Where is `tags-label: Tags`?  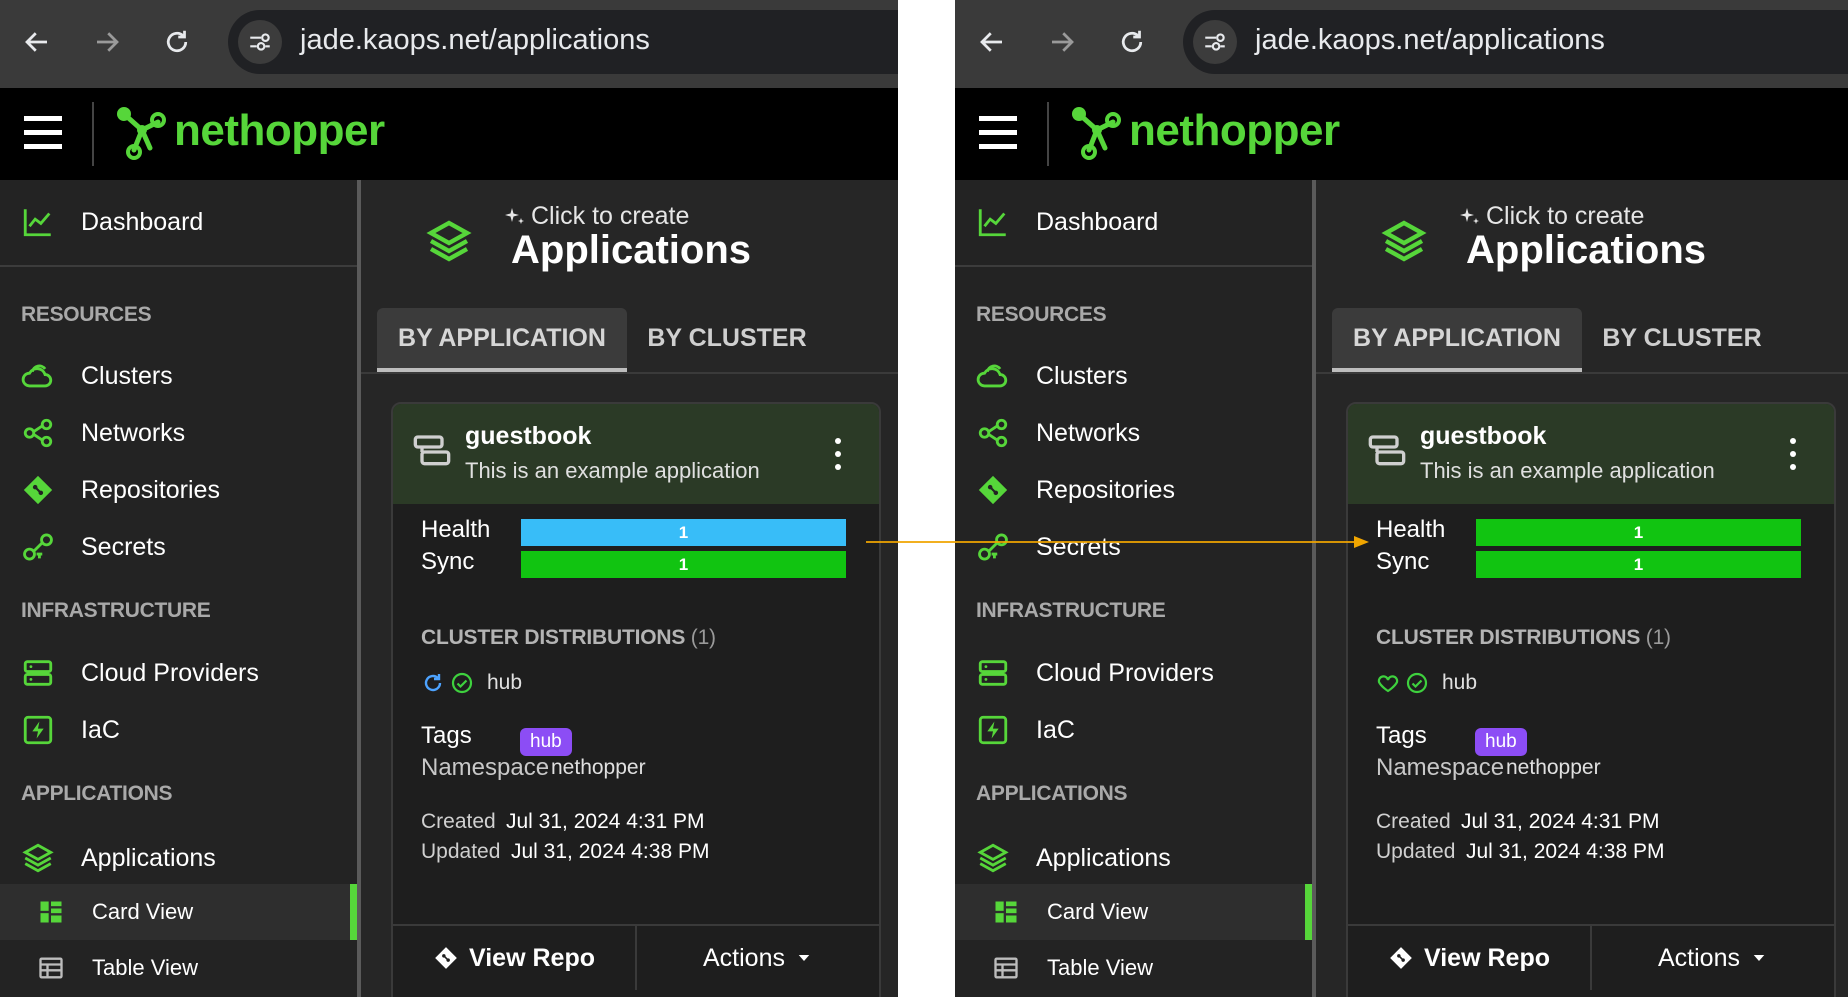
tags-label: Tags is located at coordinates (1401, 735).